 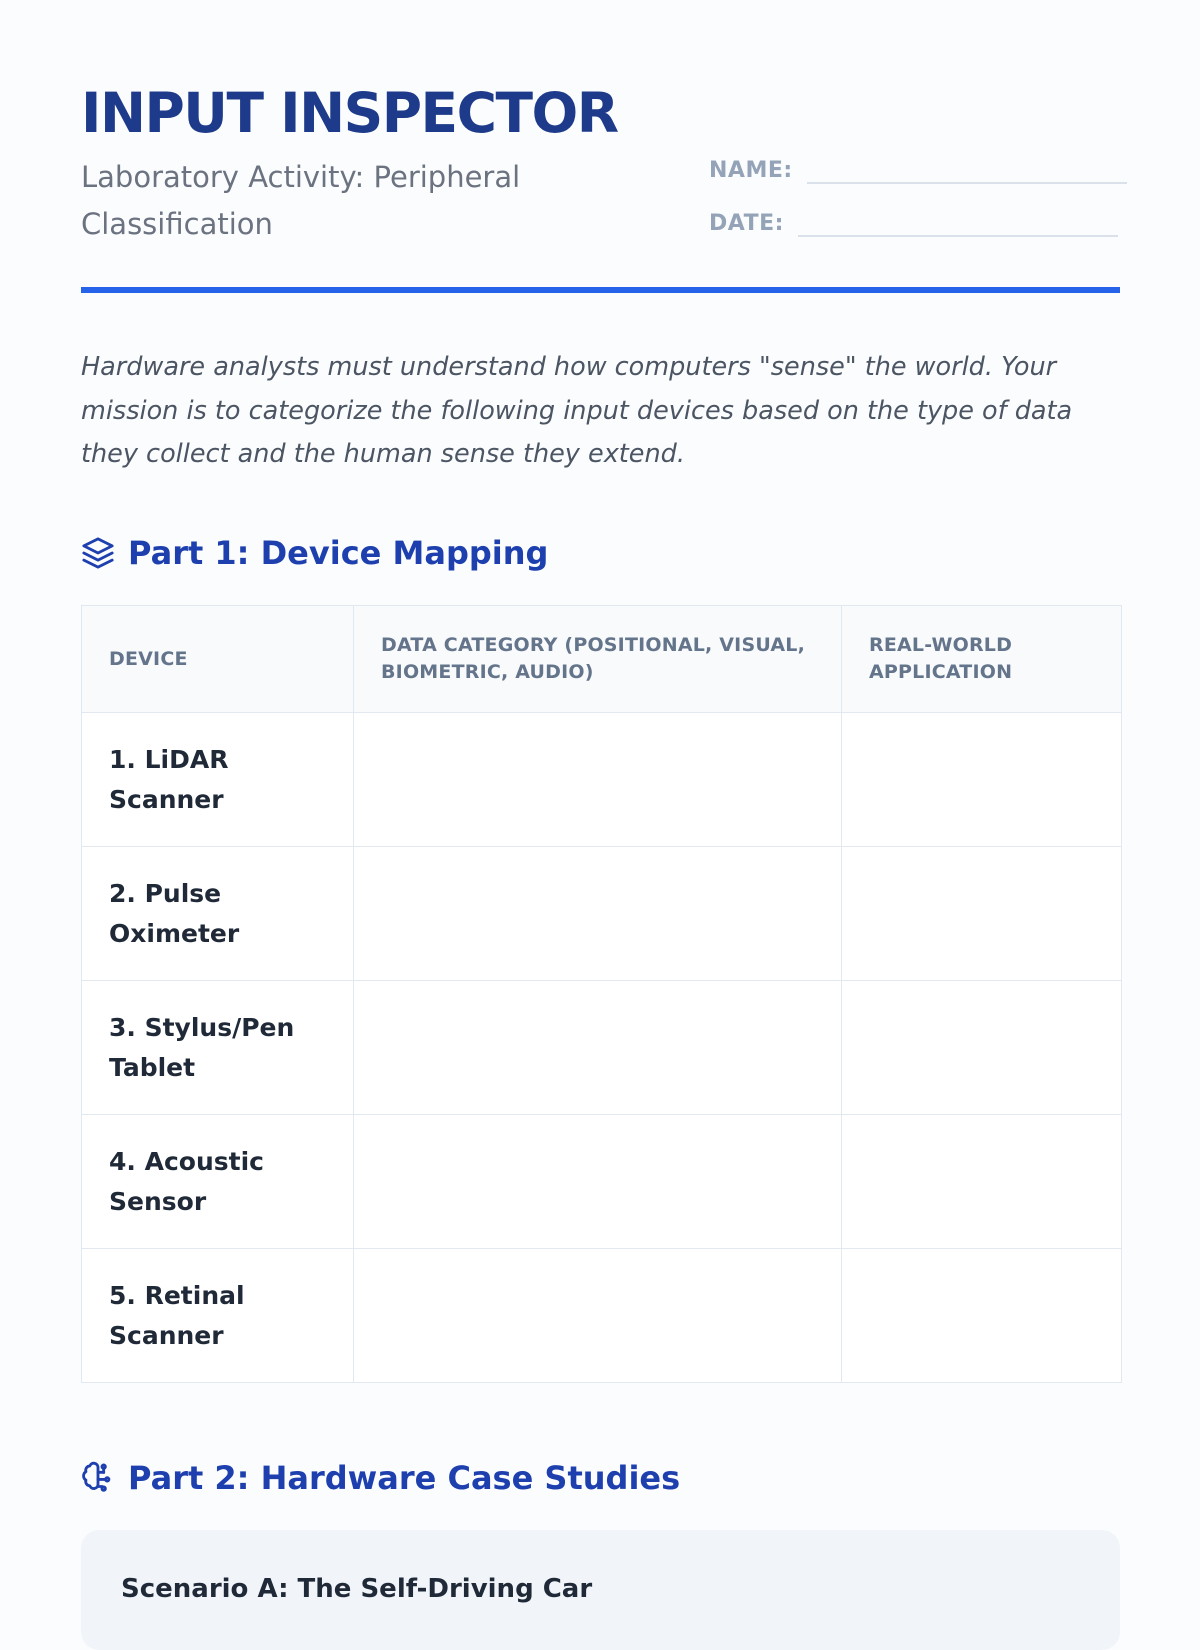 I want to click on table-row: 1. LiDAR Scanner, so click(x=601, y=779).